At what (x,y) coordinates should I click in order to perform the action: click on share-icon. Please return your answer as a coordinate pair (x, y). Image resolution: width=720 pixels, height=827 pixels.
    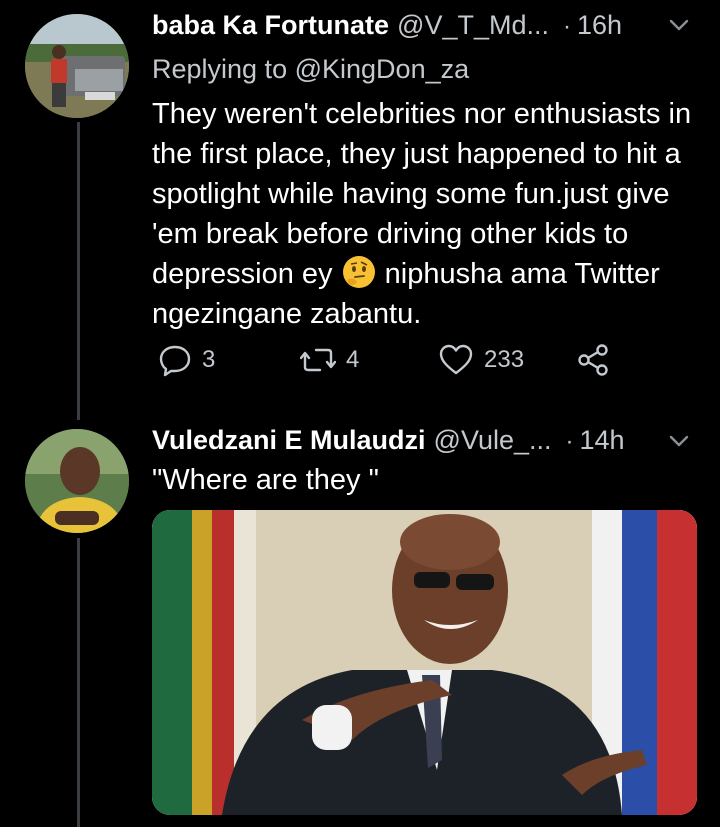
    Looking at the image, I should click on (593, 360).